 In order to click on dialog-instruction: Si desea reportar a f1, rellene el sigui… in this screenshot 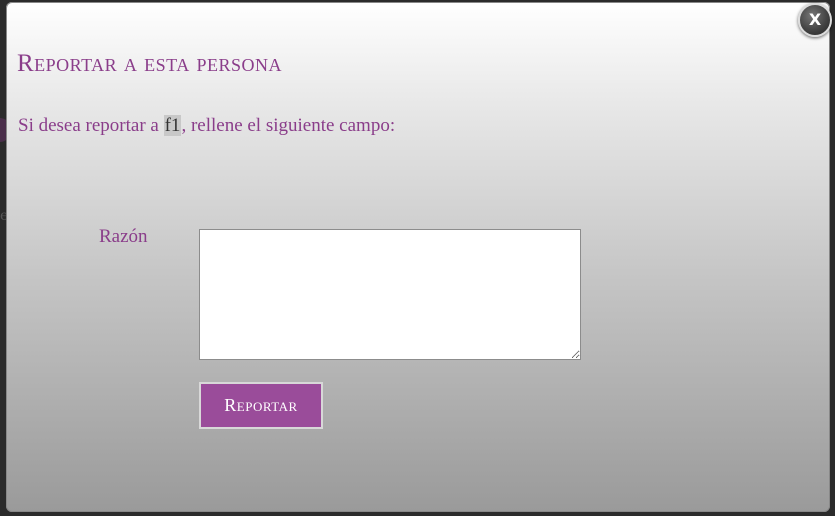, I will do `click(206, 126)`.